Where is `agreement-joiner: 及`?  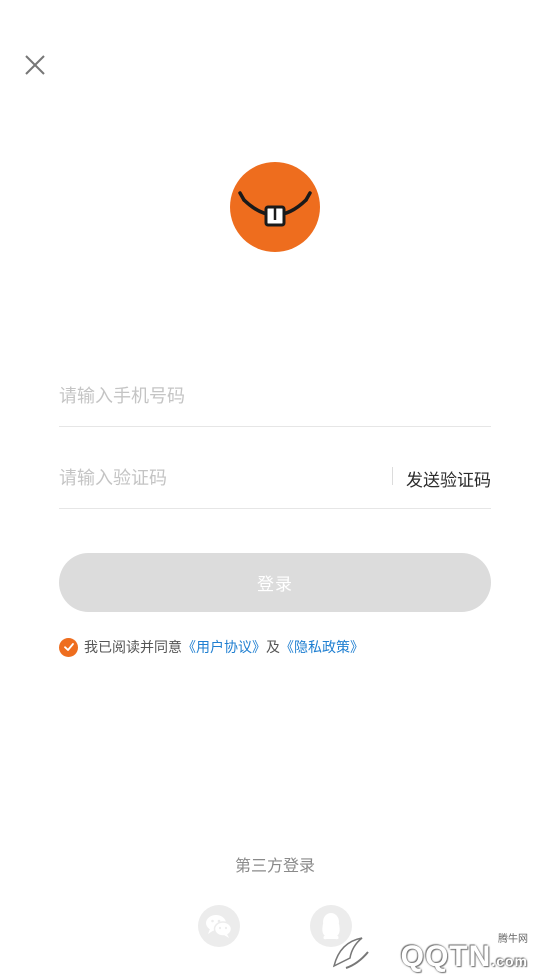
agreement-joiner: 及 is located at coordinates (273, 648).